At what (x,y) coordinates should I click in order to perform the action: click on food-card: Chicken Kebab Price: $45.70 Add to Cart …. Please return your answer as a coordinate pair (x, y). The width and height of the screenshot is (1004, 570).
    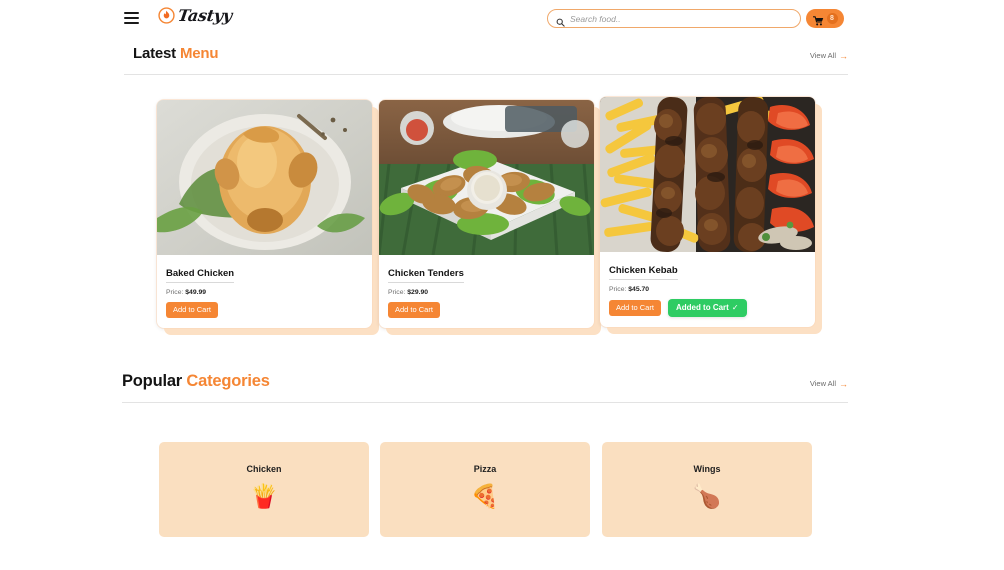
    Looking at the image, I should click on (707, 212).